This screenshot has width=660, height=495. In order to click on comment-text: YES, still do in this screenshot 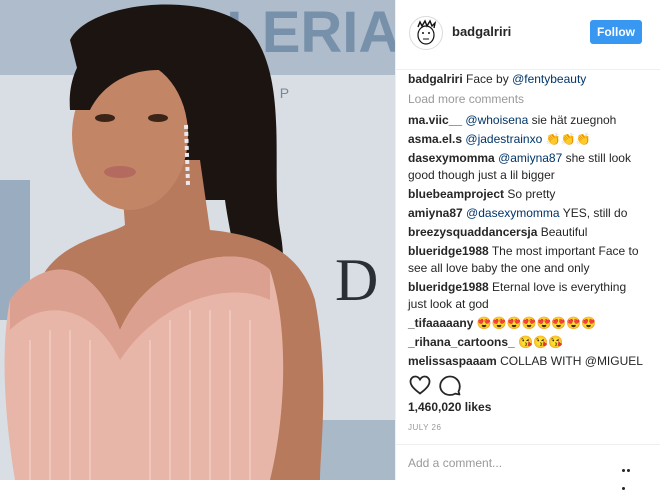, I will do `click(593, 213)`.